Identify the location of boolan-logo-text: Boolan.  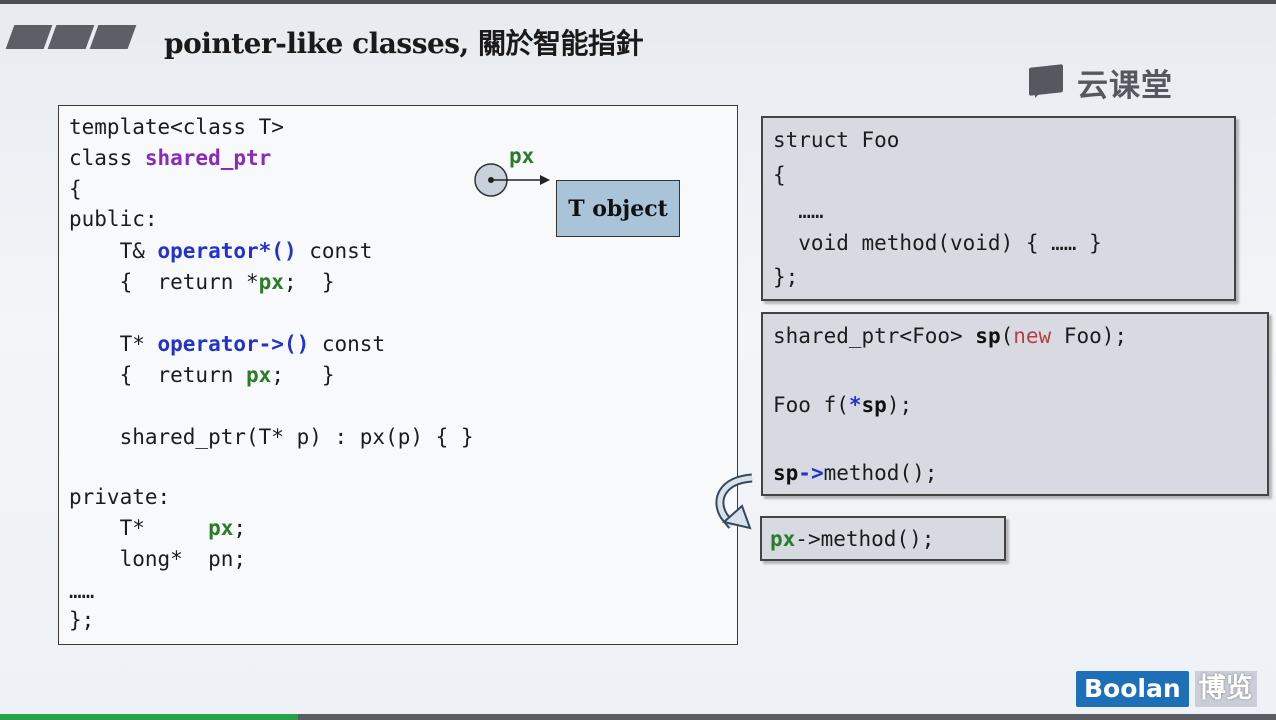
(1132, 689).